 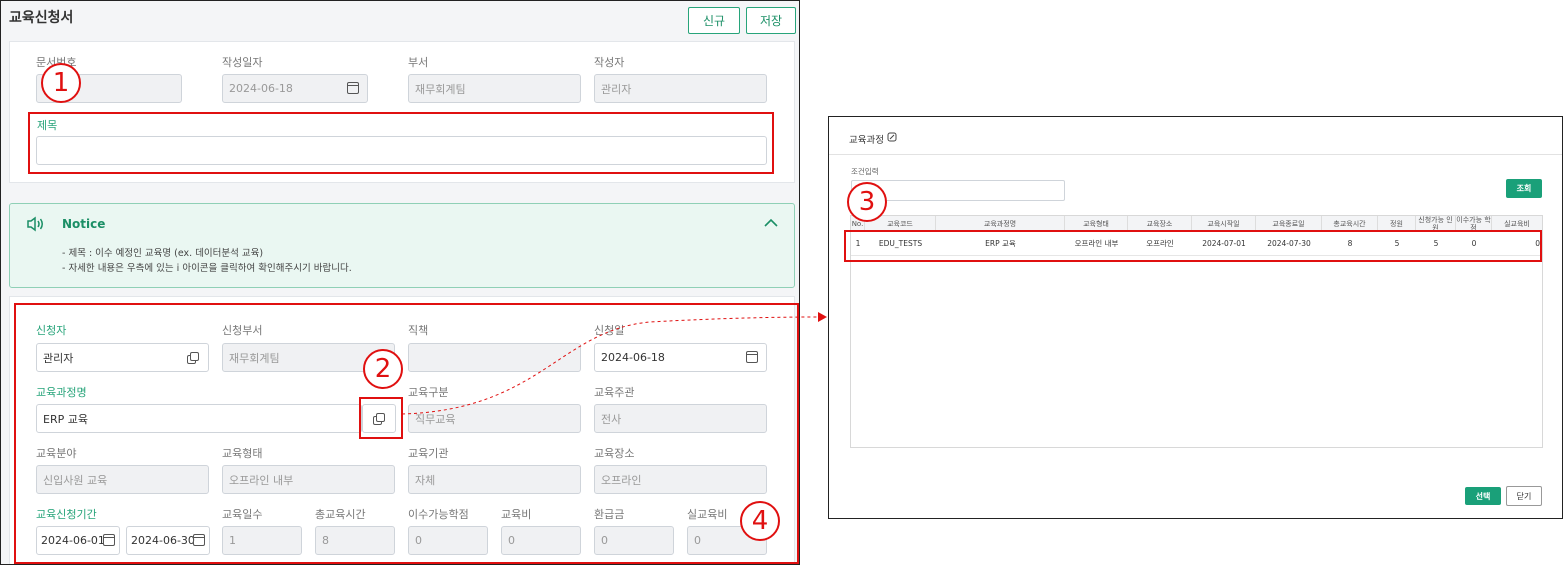 I want to click on column-header: 실교육비, so click(x=1517, y=223).